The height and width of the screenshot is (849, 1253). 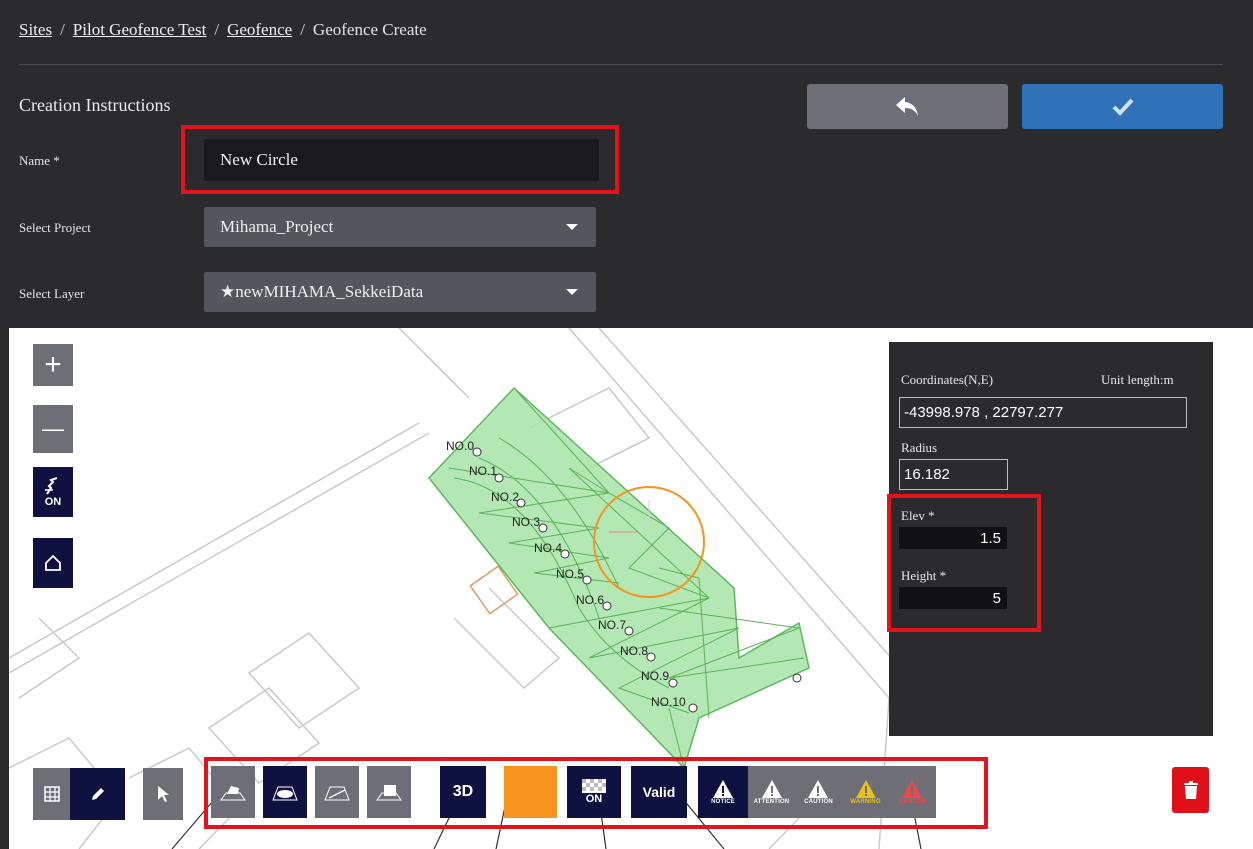 What do you see at coordinates (400, 159) in the screenshot?
I see `highlight-box-name` at bounding box center [400, 159].